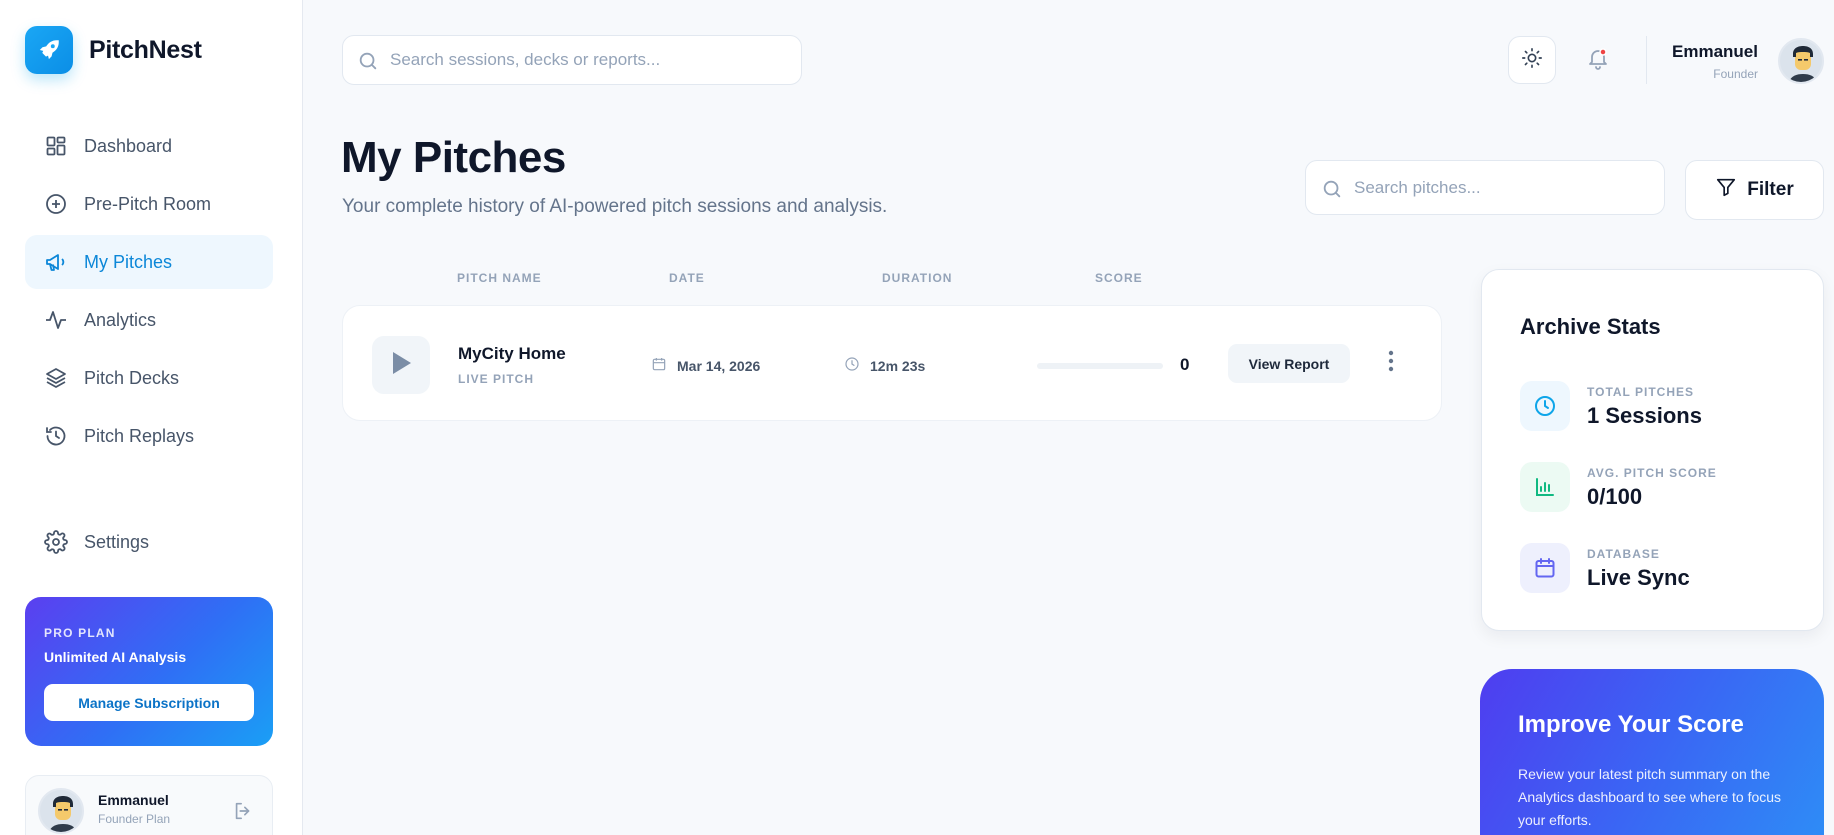 The image size is (1834, 835). I want to click on sidebar-item-dashboard: Dashboard, so click(149, 146).